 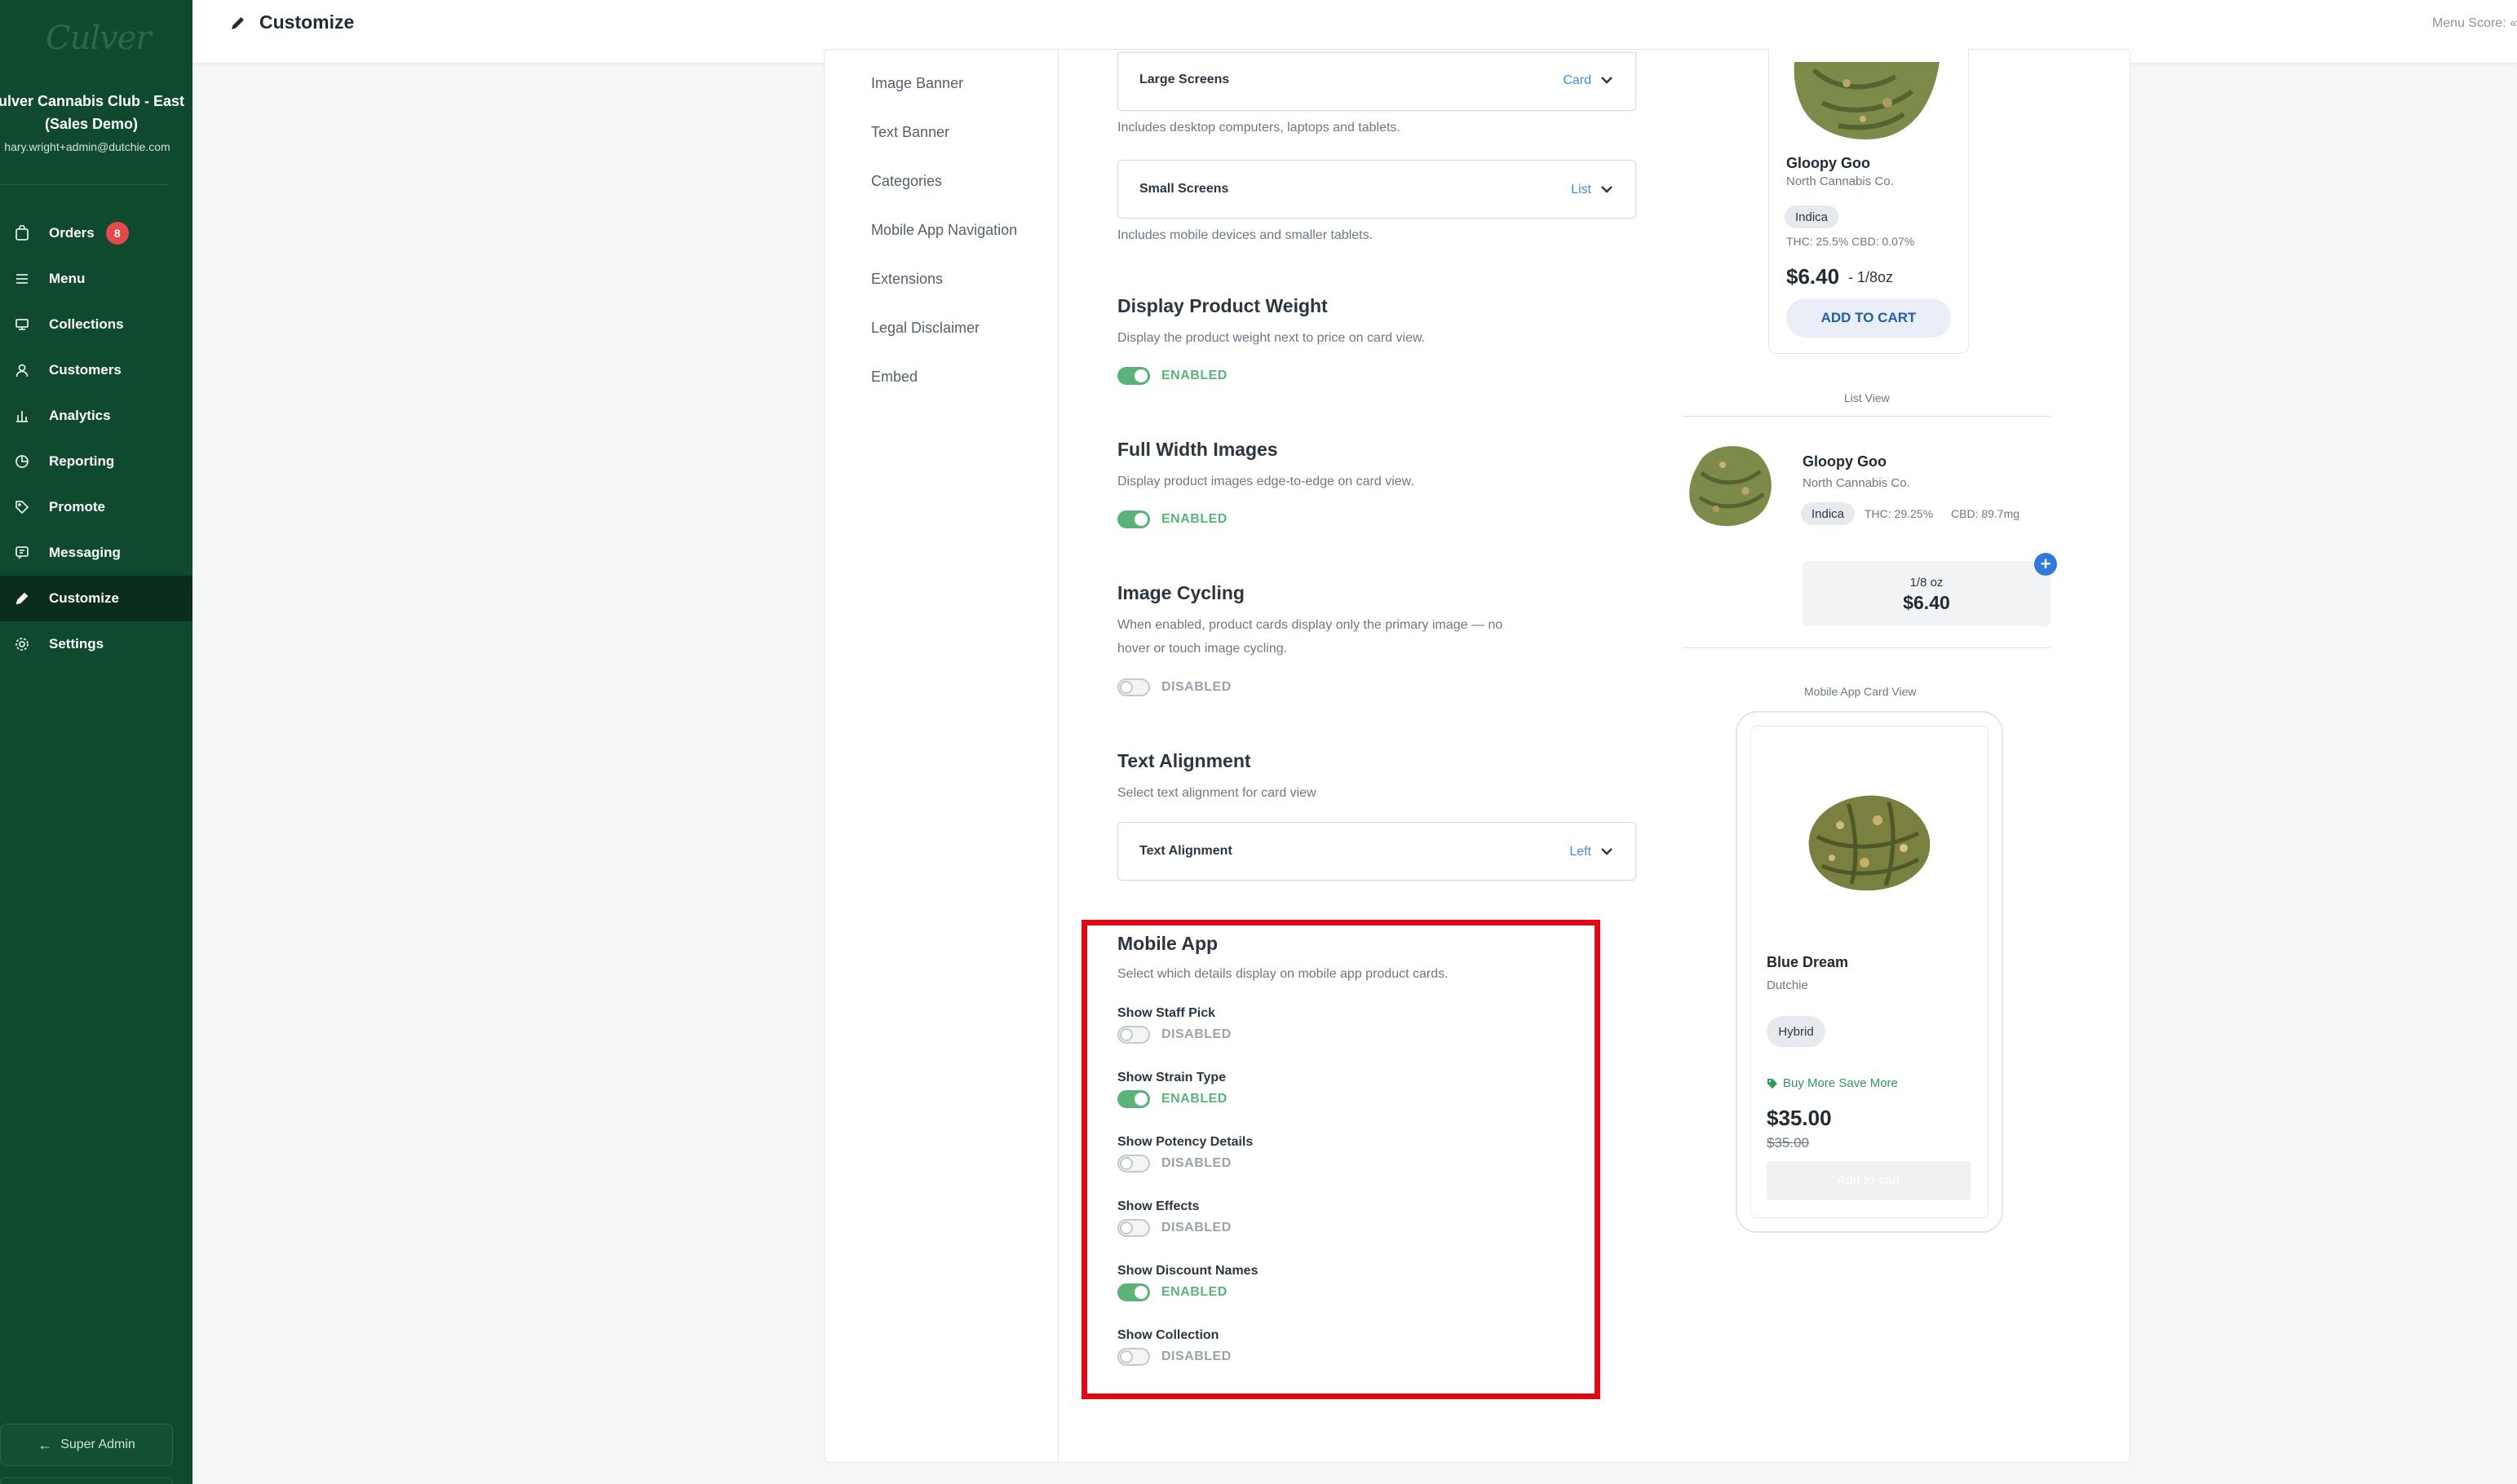 What do you see at coordinates (117, 233) in the screenshot?
I see `orders-count-badge: 8` at bounding box center [117, 233].